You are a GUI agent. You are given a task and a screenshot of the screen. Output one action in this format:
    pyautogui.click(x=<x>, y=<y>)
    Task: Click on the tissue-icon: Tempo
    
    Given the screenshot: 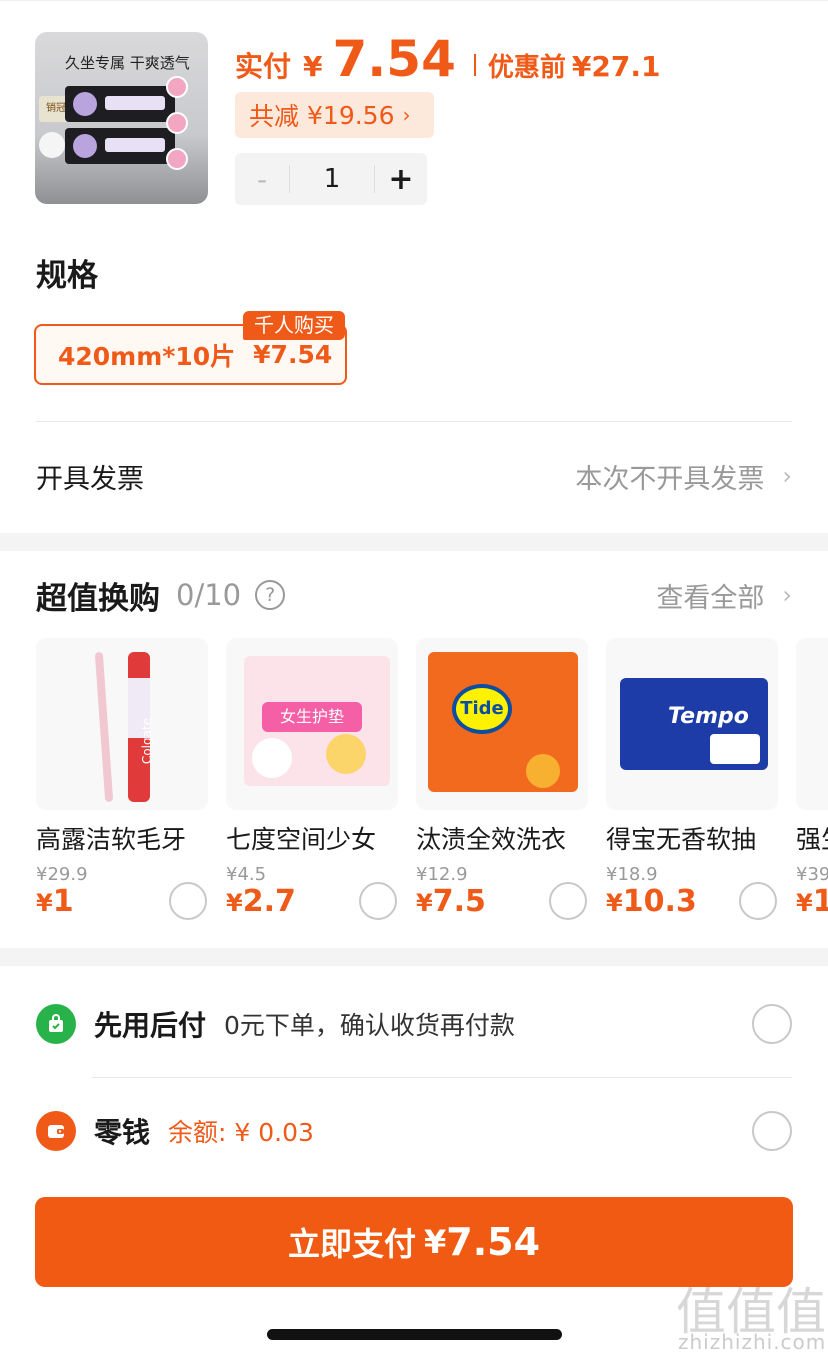 What is the action you would take?
    pyautogui.click(x=692, y=724)
    